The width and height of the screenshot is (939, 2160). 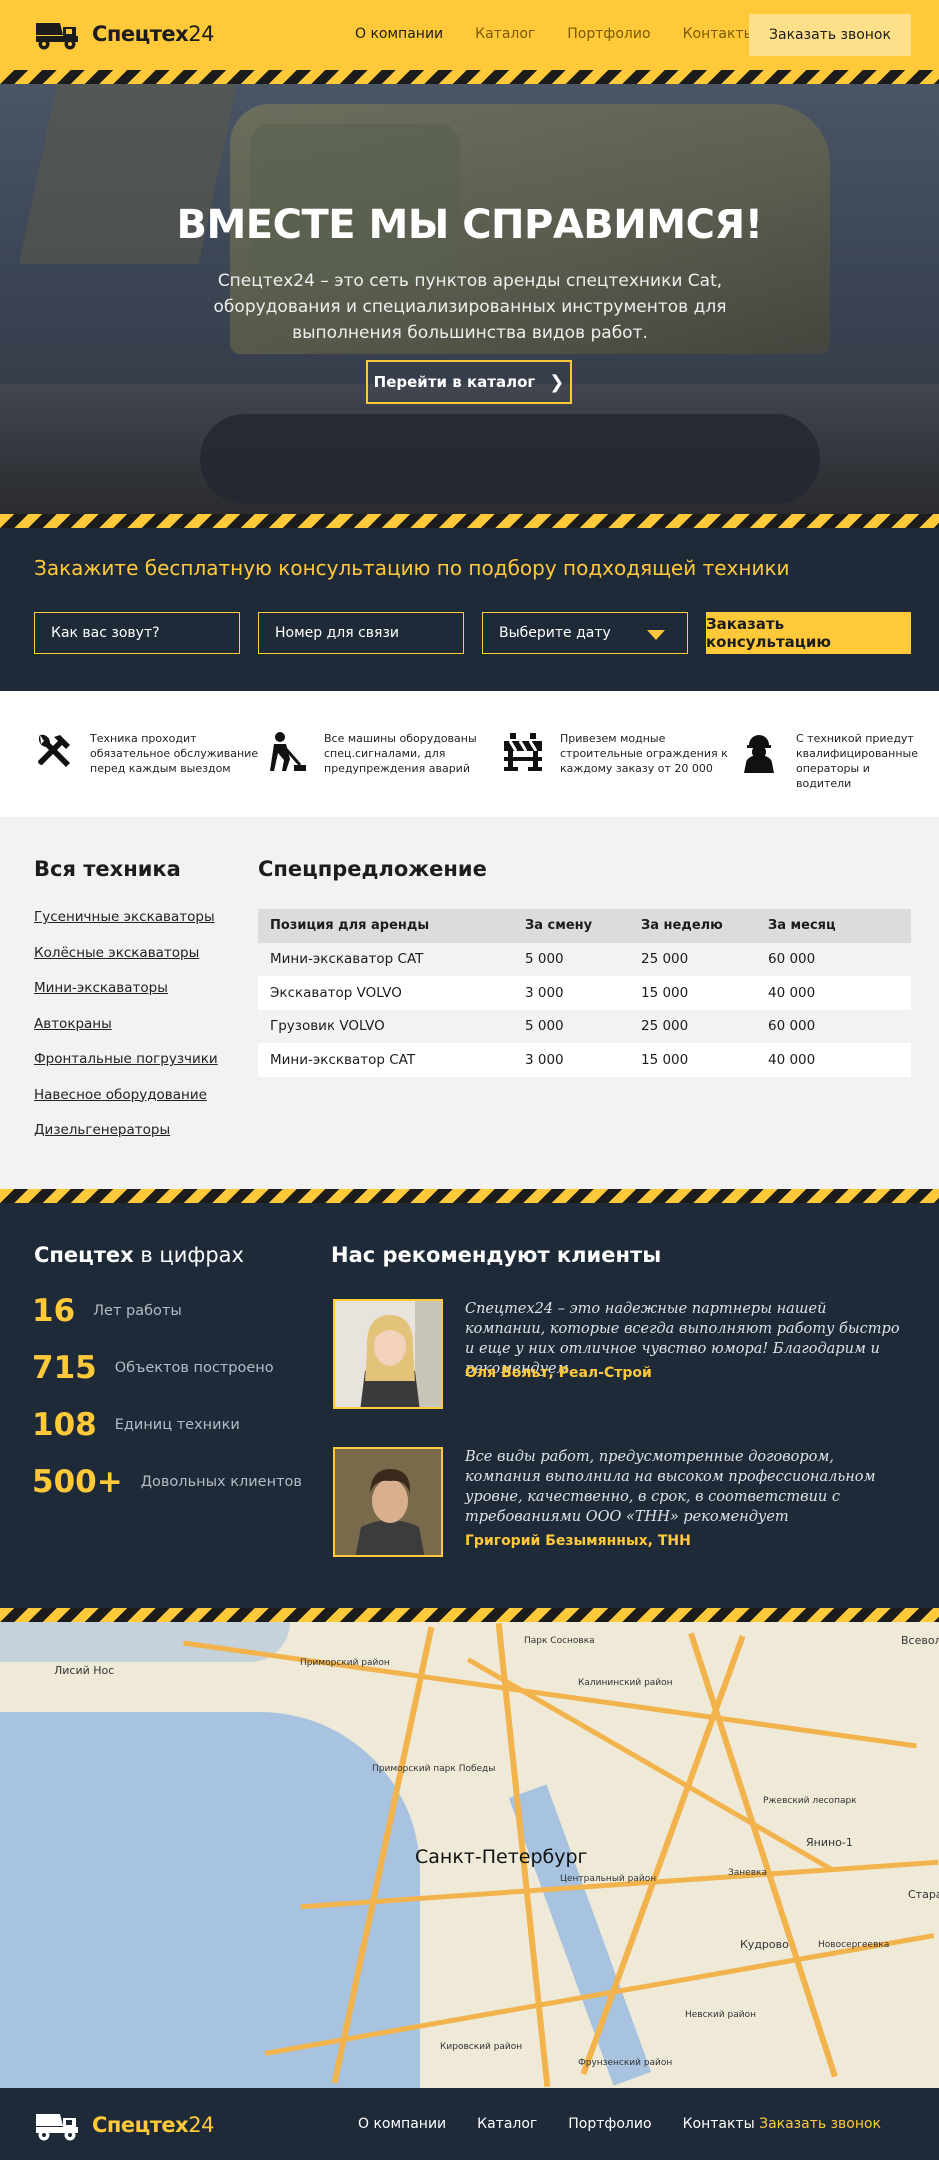 What do you see at coordinates (137, 1311) in the screenshot?
I see `stat-label: Лет работы` at bounding box center [137, 1311].